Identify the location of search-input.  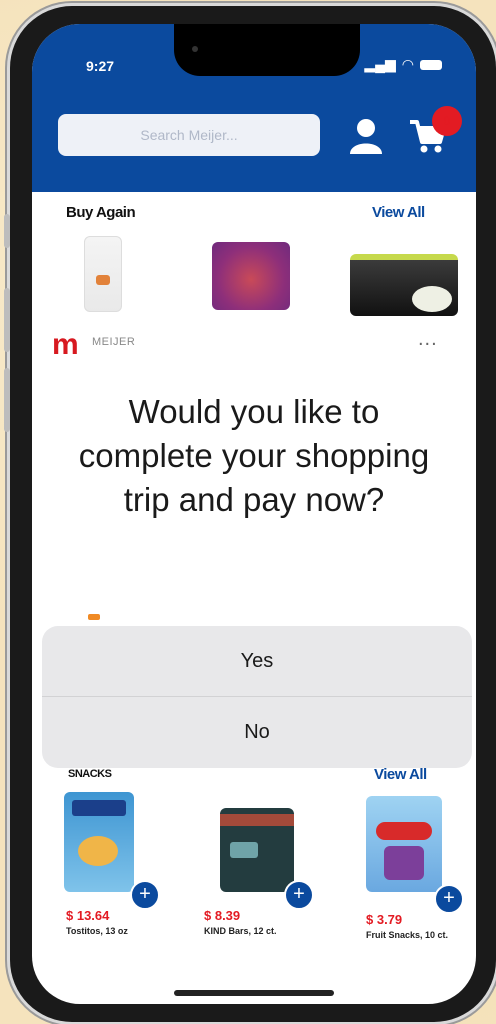
(189, 135).